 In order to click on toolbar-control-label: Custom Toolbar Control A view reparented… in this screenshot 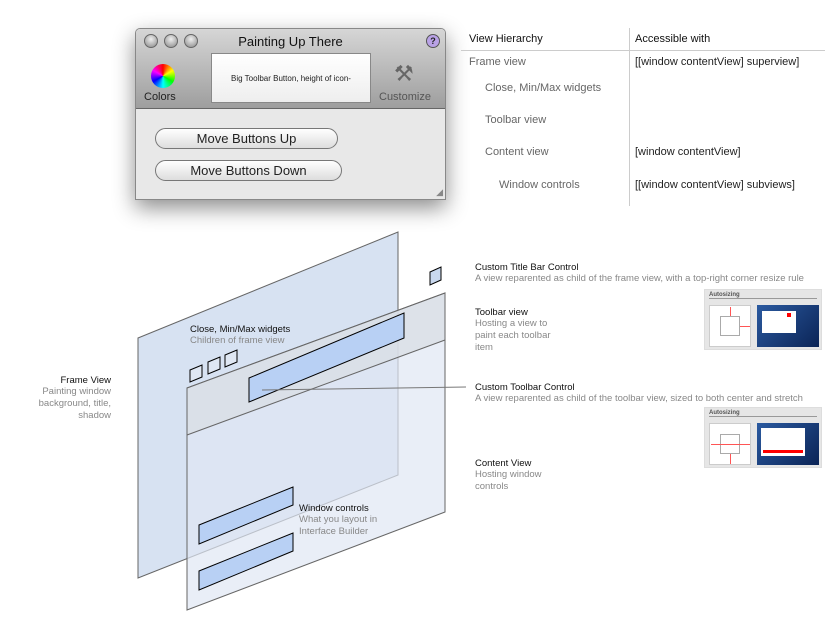, I will do `click(639, 393)`.